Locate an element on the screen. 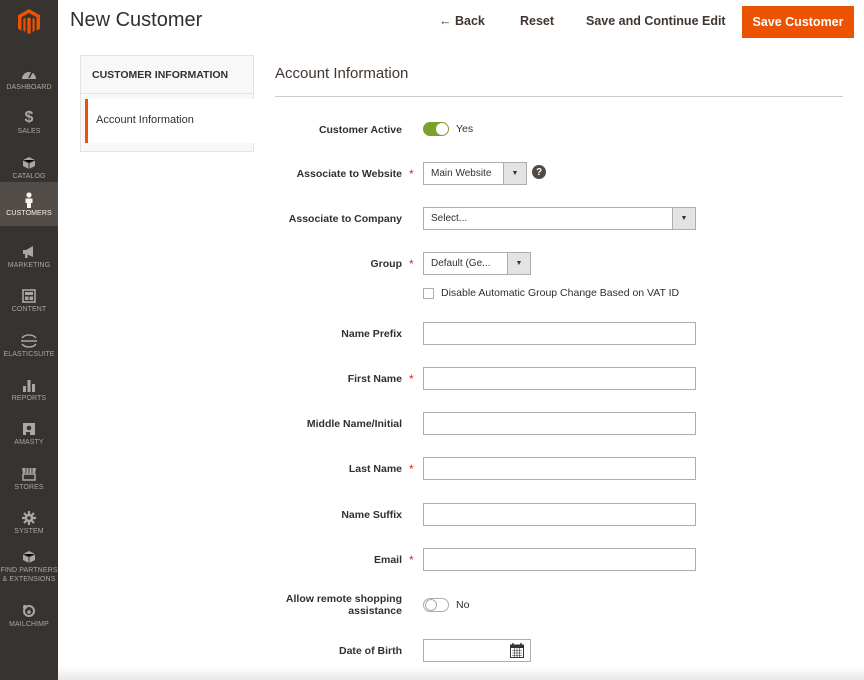 The width and height of the screenshot is (864, 680). sidebar-item-partners: FIND PARTNERS & EXTENSIONS is located at coordinates (29, 566).